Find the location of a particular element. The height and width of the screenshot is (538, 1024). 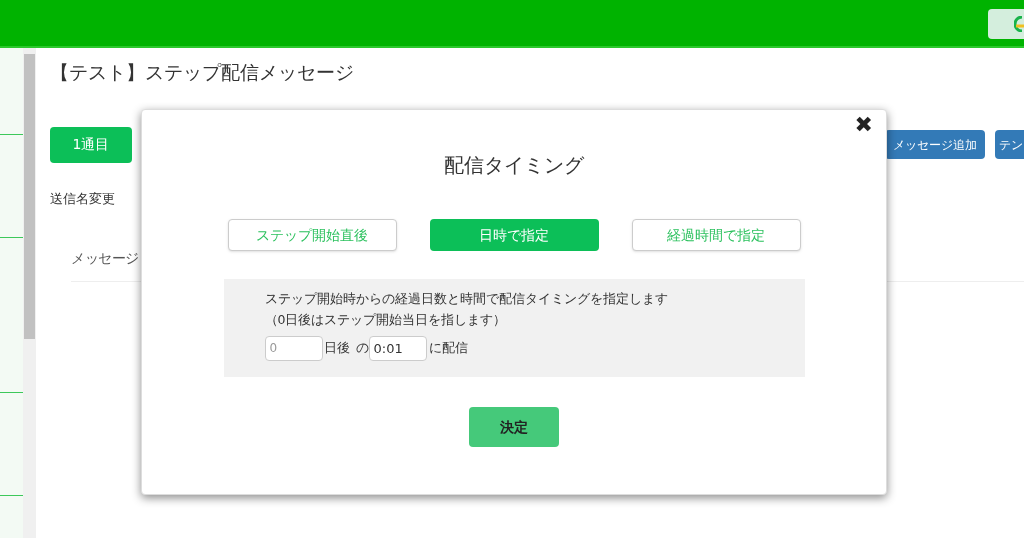

timing-option: 経過時間で指定 is located at coordinates (716, 235).